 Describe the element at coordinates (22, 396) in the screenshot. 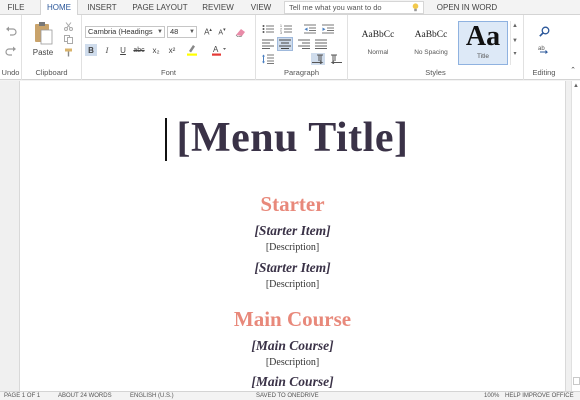

I see `page-count: PAGE 1 OF 1` at that location.